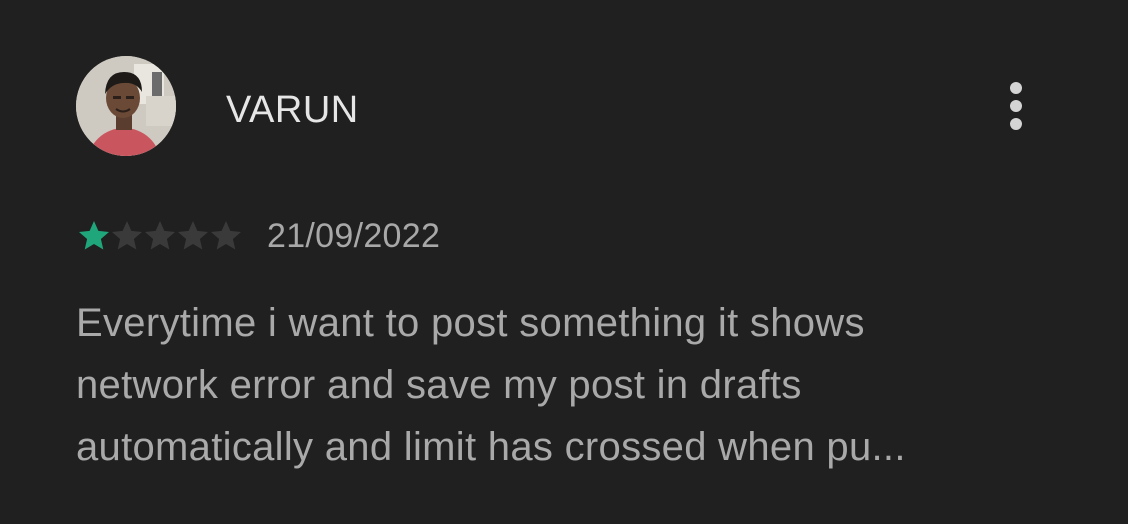 Image resolution: width=1128 pixels, height=524 pixels. What do you see at coordinates (1016, 88) in the screenshot?
I see `more-vert-icon` at bounding box center [1016, 88].